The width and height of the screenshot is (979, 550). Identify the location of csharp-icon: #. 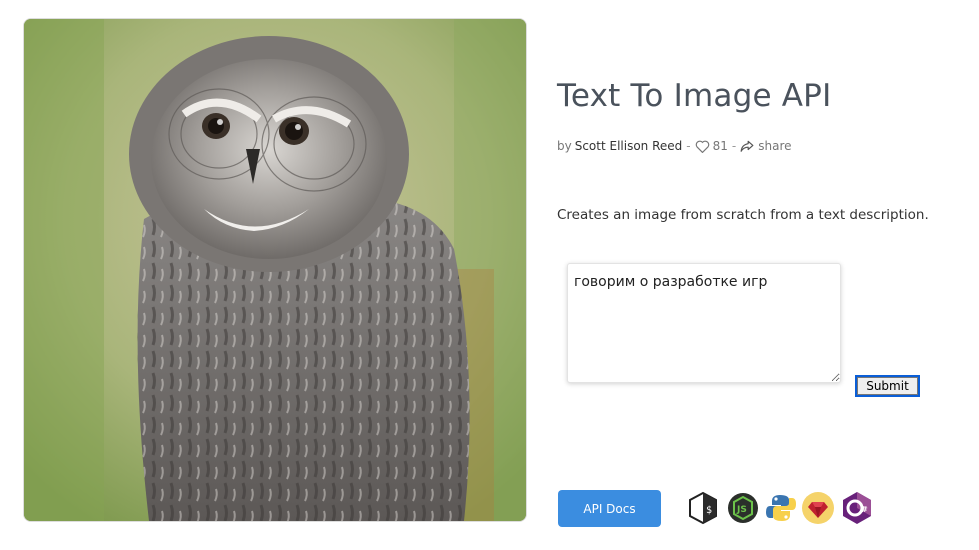
(857, 508).